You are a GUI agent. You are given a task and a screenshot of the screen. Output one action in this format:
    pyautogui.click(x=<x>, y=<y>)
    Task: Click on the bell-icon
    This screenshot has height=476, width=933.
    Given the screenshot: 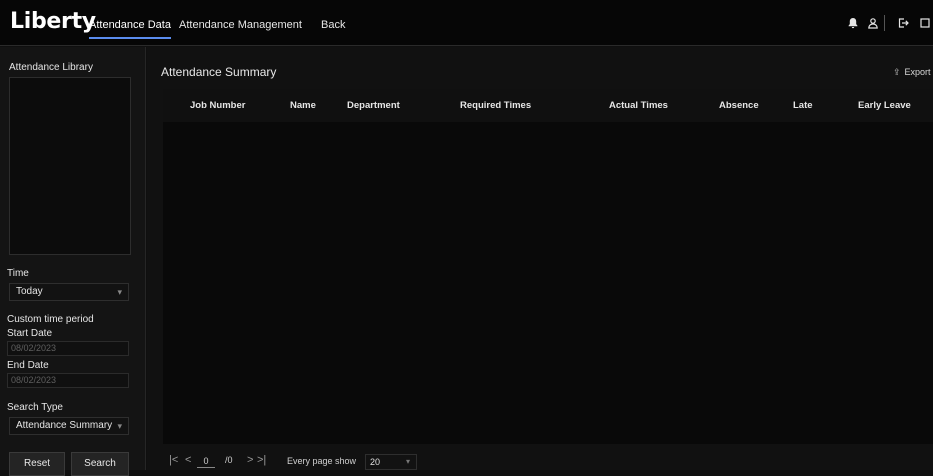 What is the action you would take?
    pyautogui.click(x=853, y=23)
    